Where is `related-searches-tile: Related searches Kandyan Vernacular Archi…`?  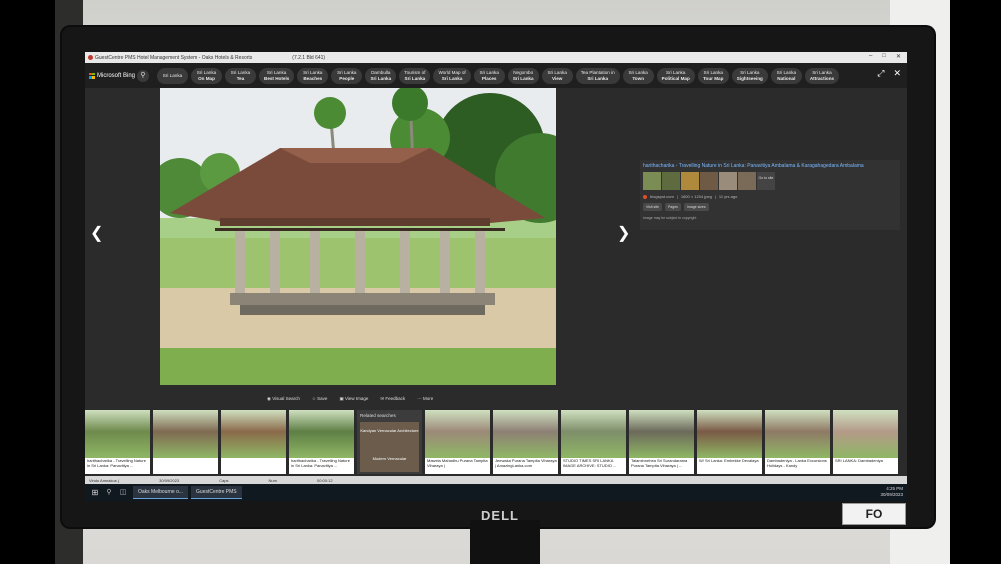 related-searches-tile: Related searches Kandyan Vernacular Archi… is located at coordinates (389, 442).